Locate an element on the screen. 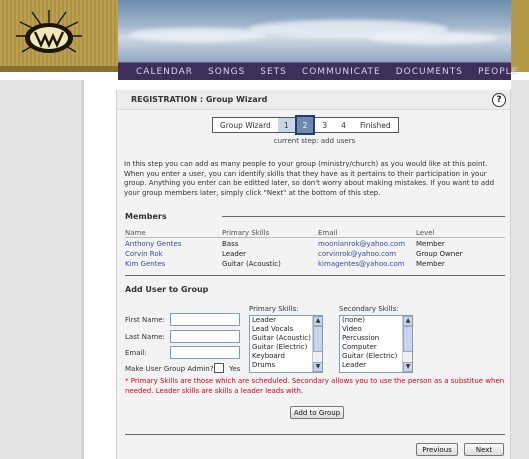  member-skills: Guitar (Acoustic) is located at coordinates (251, 264).